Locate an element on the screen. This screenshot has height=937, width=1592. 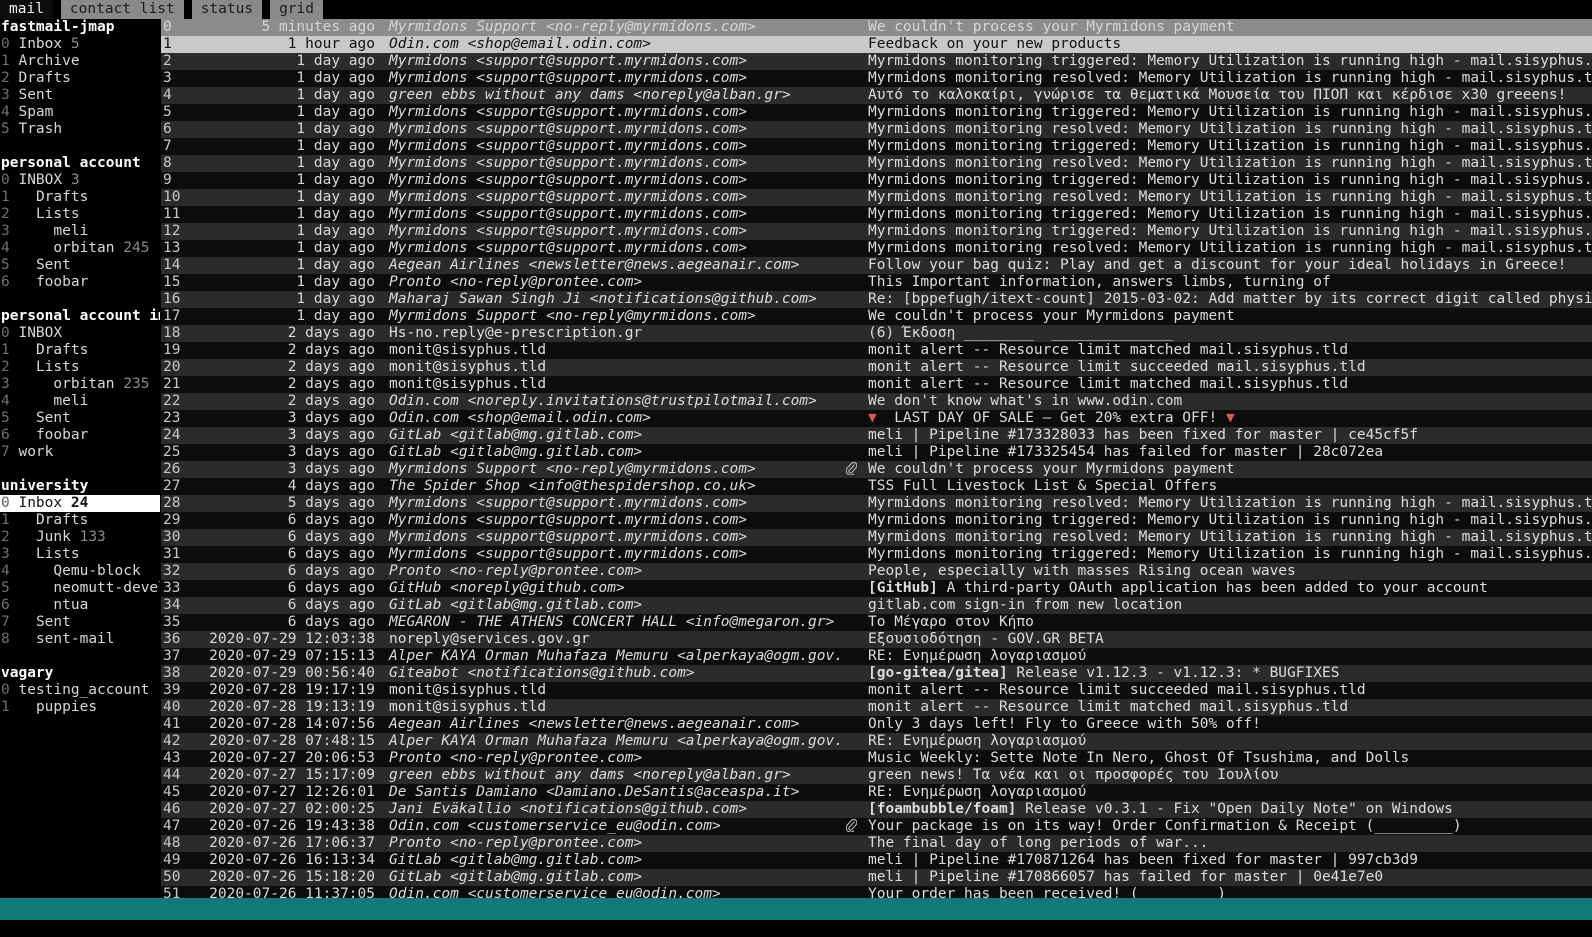
sidebar-item-inbox: 0 Inbox 24 is located at coordinates (80, 503).